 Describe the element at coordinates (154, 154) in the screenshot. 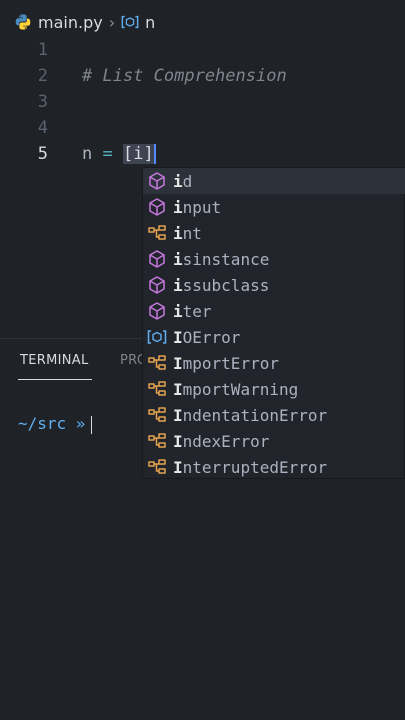

I see `text-cursor` at that location.